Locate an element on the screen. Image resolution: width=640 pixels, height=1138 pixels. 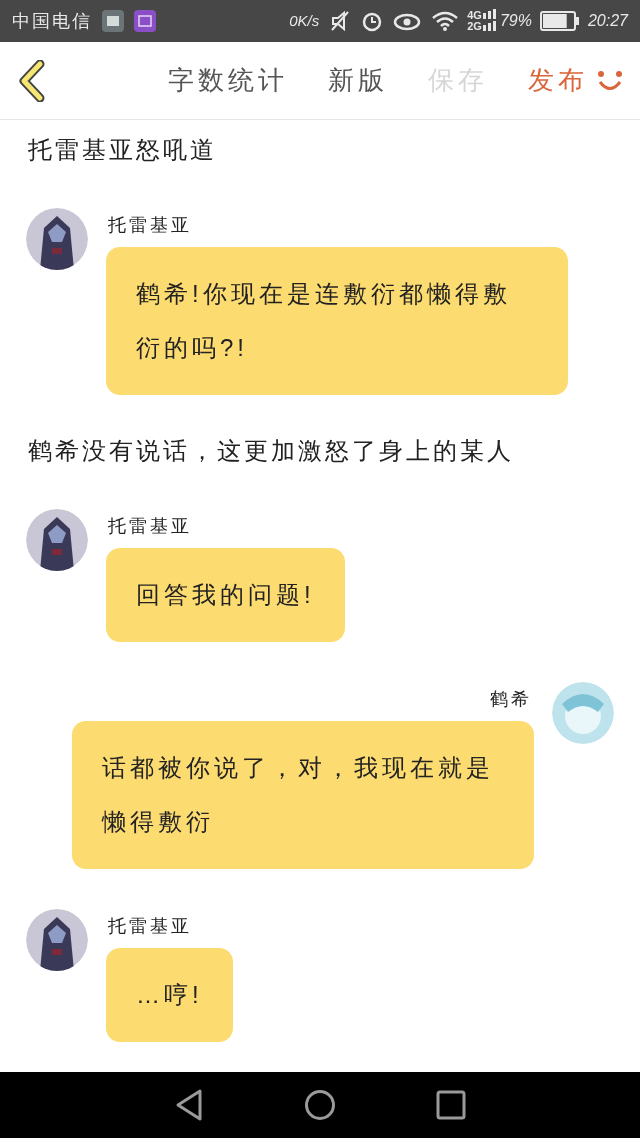
toolbar-action: 发布 is located at coordinates (558, 80).